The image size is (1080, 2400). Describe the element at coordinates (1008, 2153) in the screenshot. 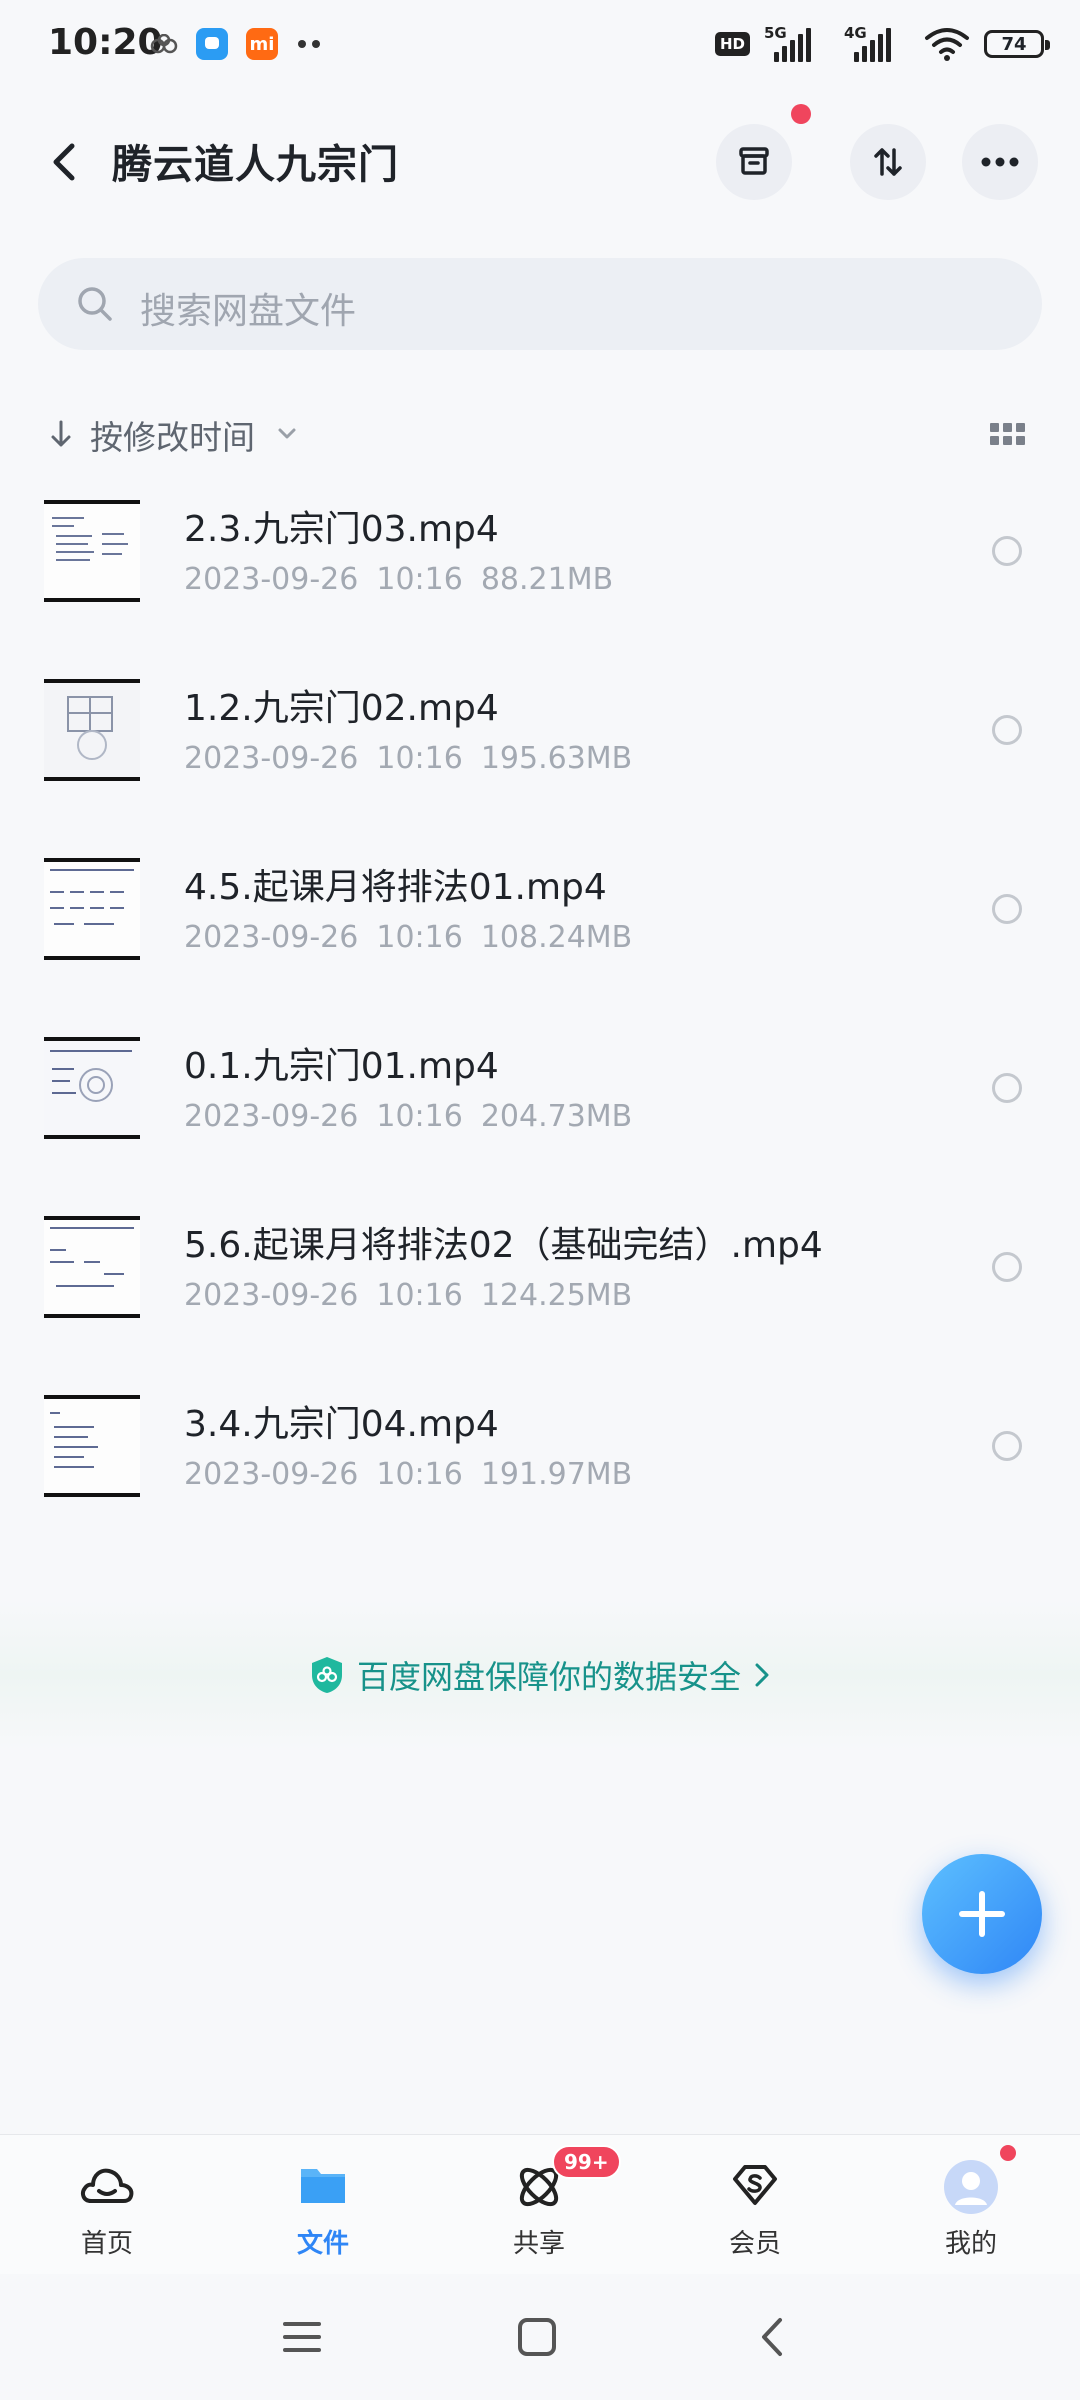

I see `notification-dot` at that location.